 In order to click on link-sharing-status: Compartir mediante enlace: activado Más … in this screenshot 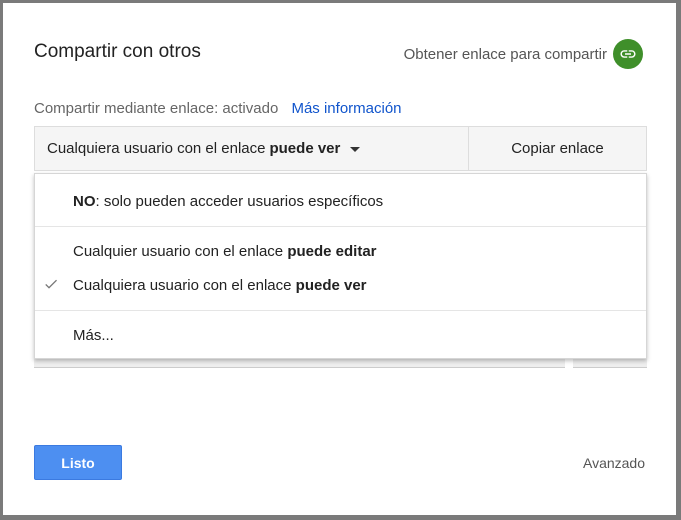, I will do `click(218, 108)`.